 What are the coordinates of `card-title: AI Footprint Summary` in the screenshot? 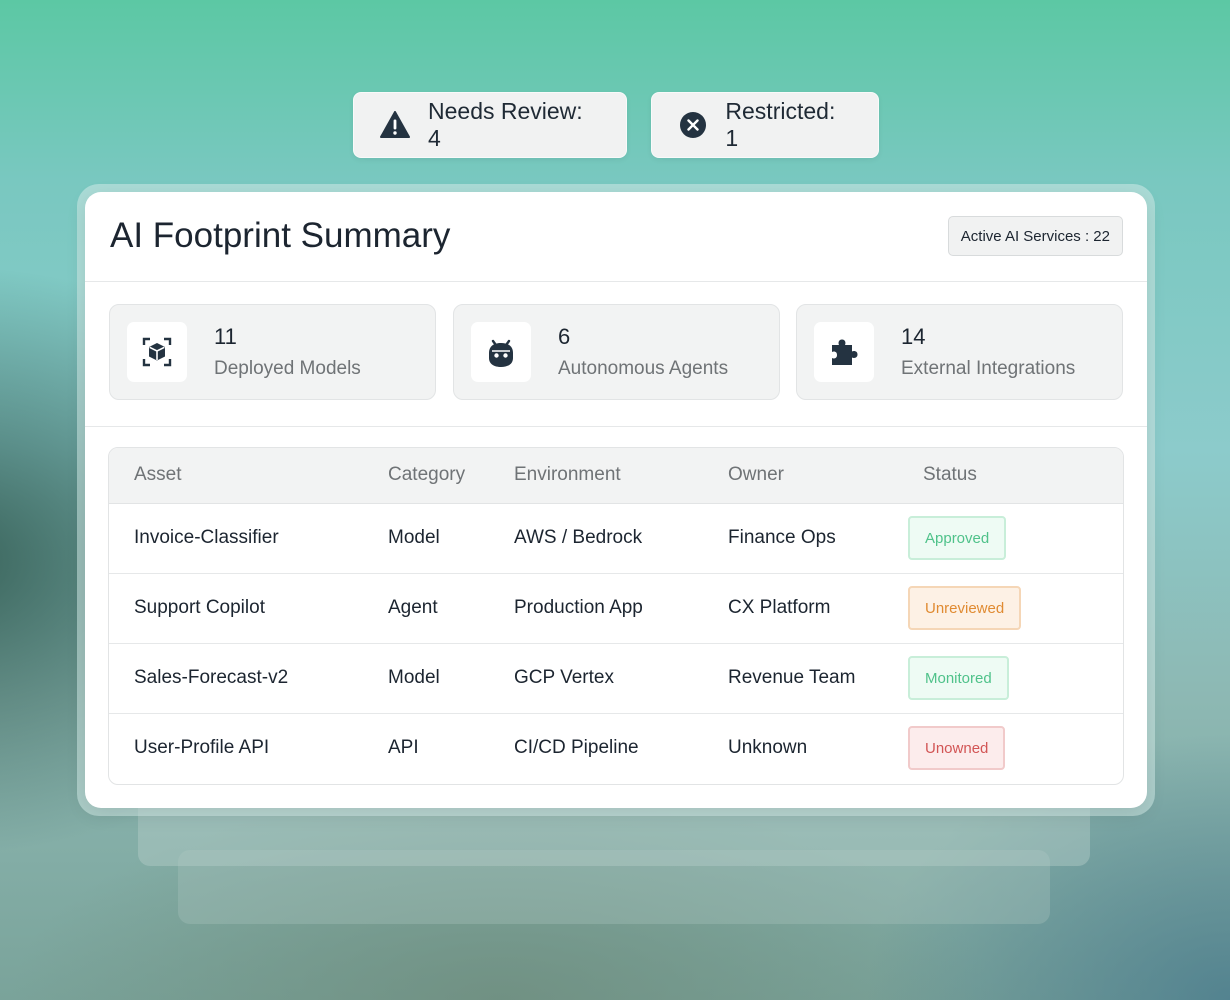 It's located at (280, 235).